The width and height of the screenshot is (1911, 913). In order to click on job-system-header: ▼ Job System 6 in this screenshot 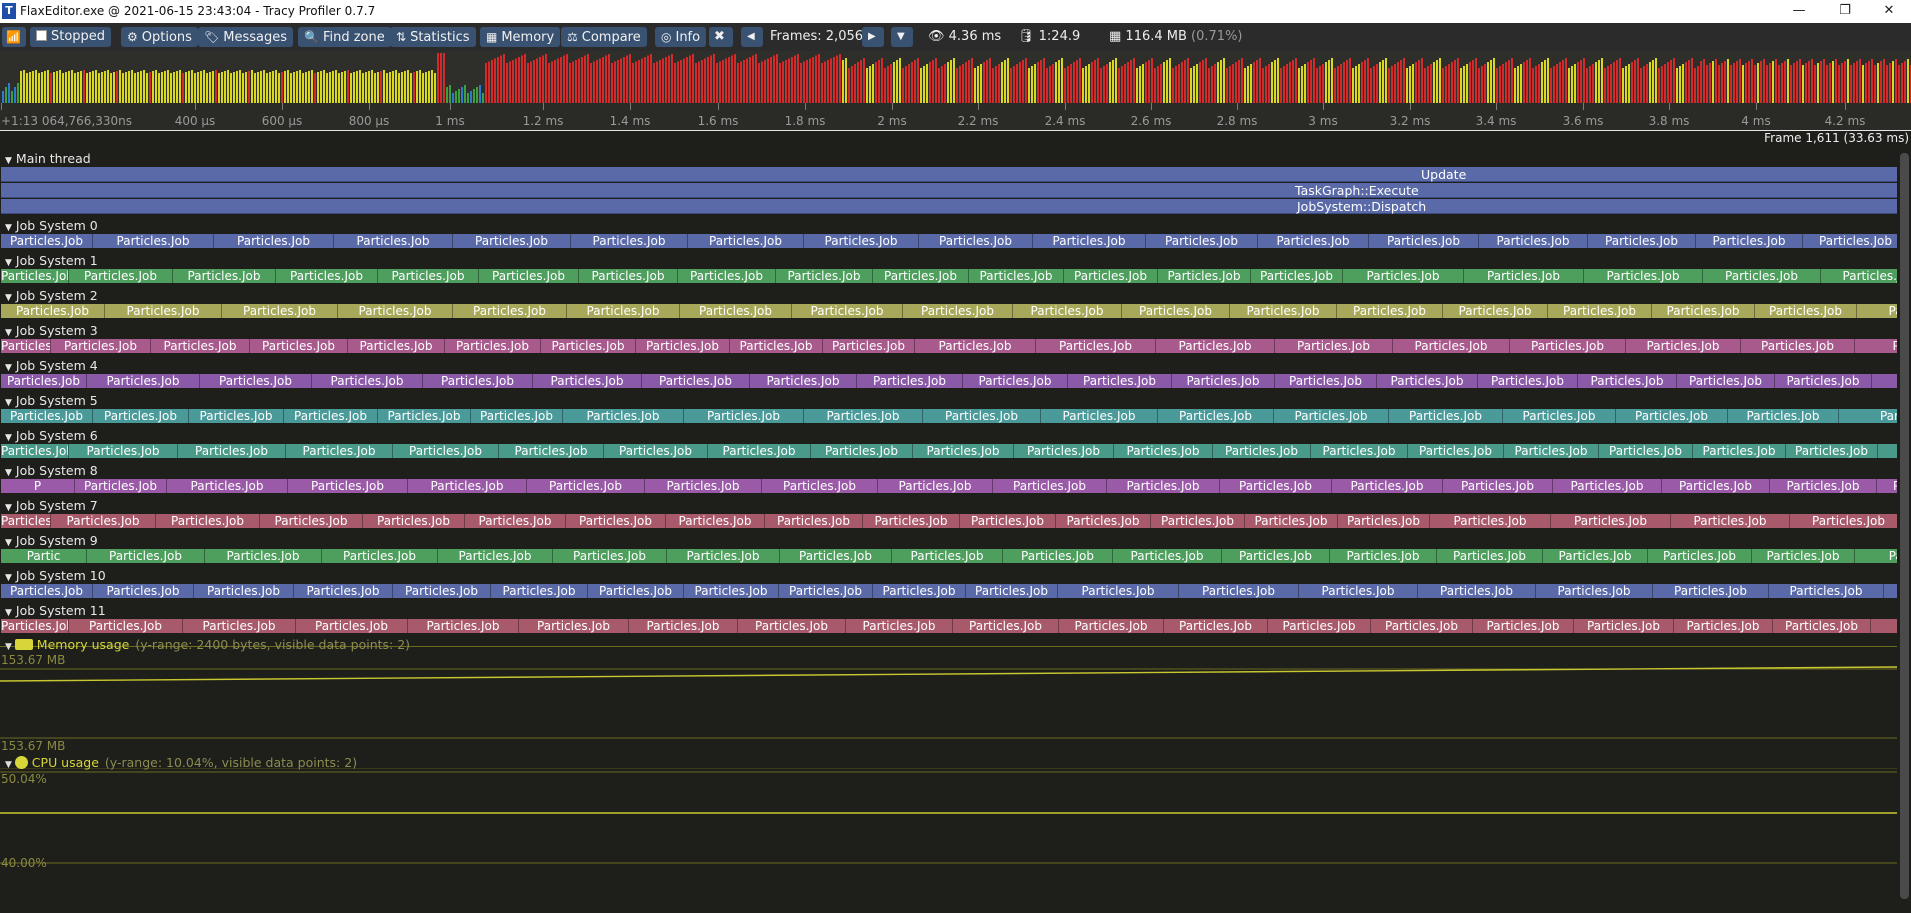, I will do `click(51, 436)`.